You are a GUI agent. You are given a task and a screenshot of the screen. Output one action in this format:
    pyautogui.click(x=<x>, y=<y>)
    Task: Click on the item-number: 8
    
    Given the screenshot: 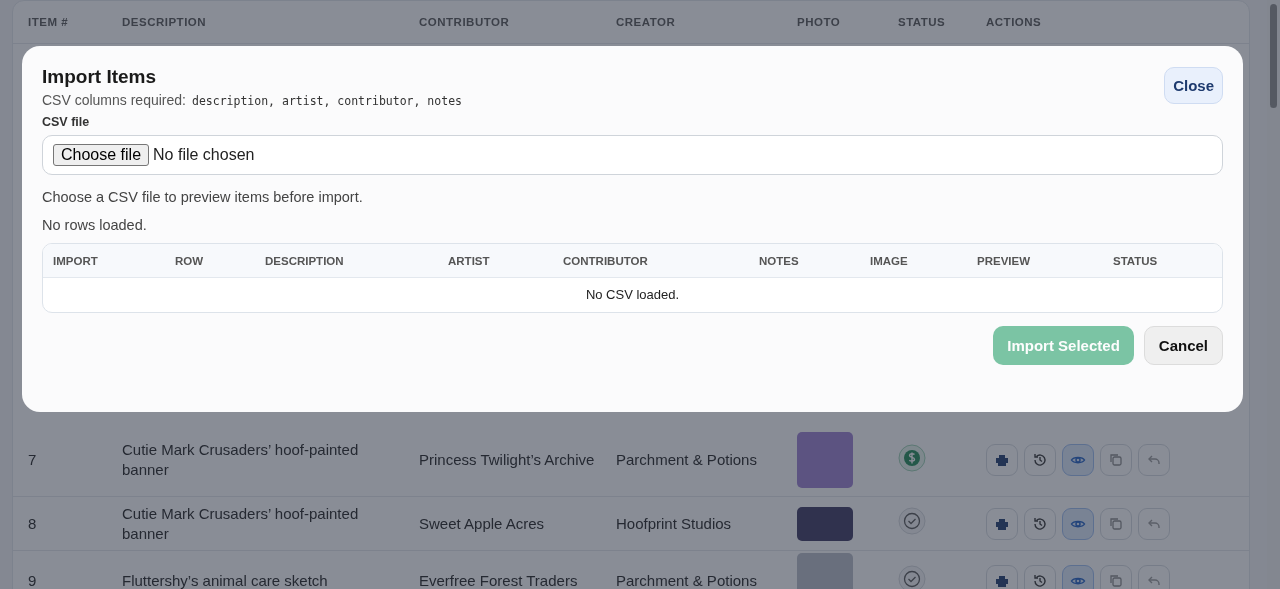 What is the action you would take?
    pyautogui.click(x=33, y=523)
    